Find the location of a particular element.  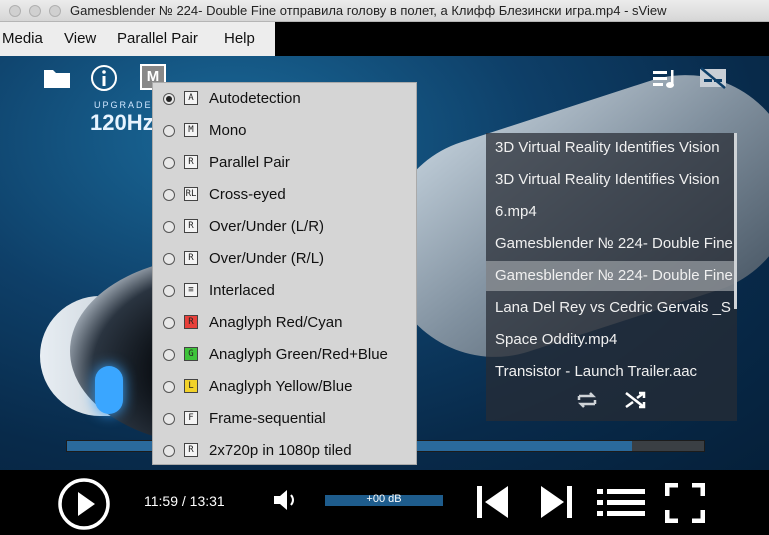

stereo-menu-item: A Autodetection is located at coordinates (284, 99).